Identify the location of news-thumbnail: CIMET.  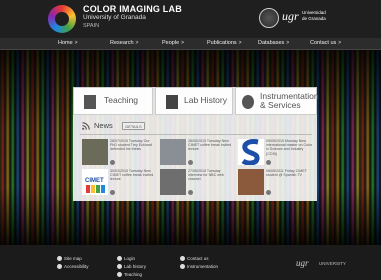
(95, 182).